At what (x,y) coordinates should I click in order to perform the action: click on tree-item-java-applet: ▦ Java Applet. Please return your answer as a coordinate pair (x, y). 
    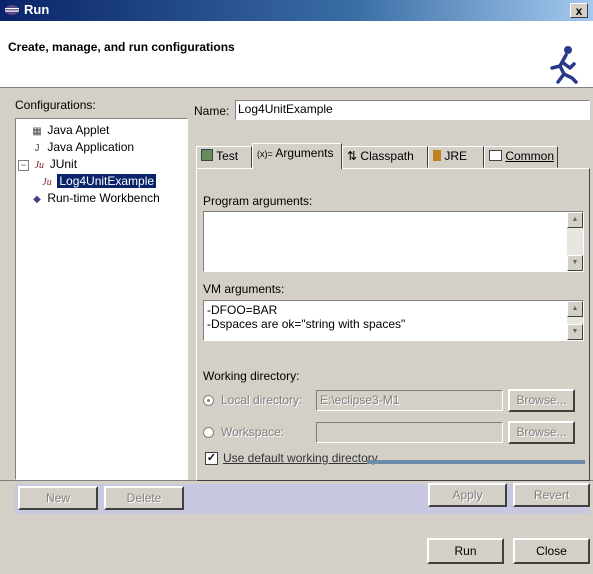
    Looking at the image, I should click on (69, 130).